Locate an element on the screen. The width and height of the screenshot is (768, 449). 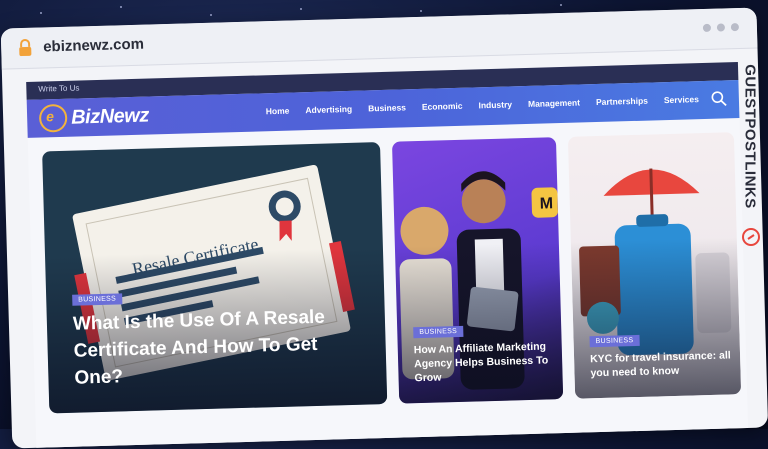
search-icon is located at coordinates (719, 98).